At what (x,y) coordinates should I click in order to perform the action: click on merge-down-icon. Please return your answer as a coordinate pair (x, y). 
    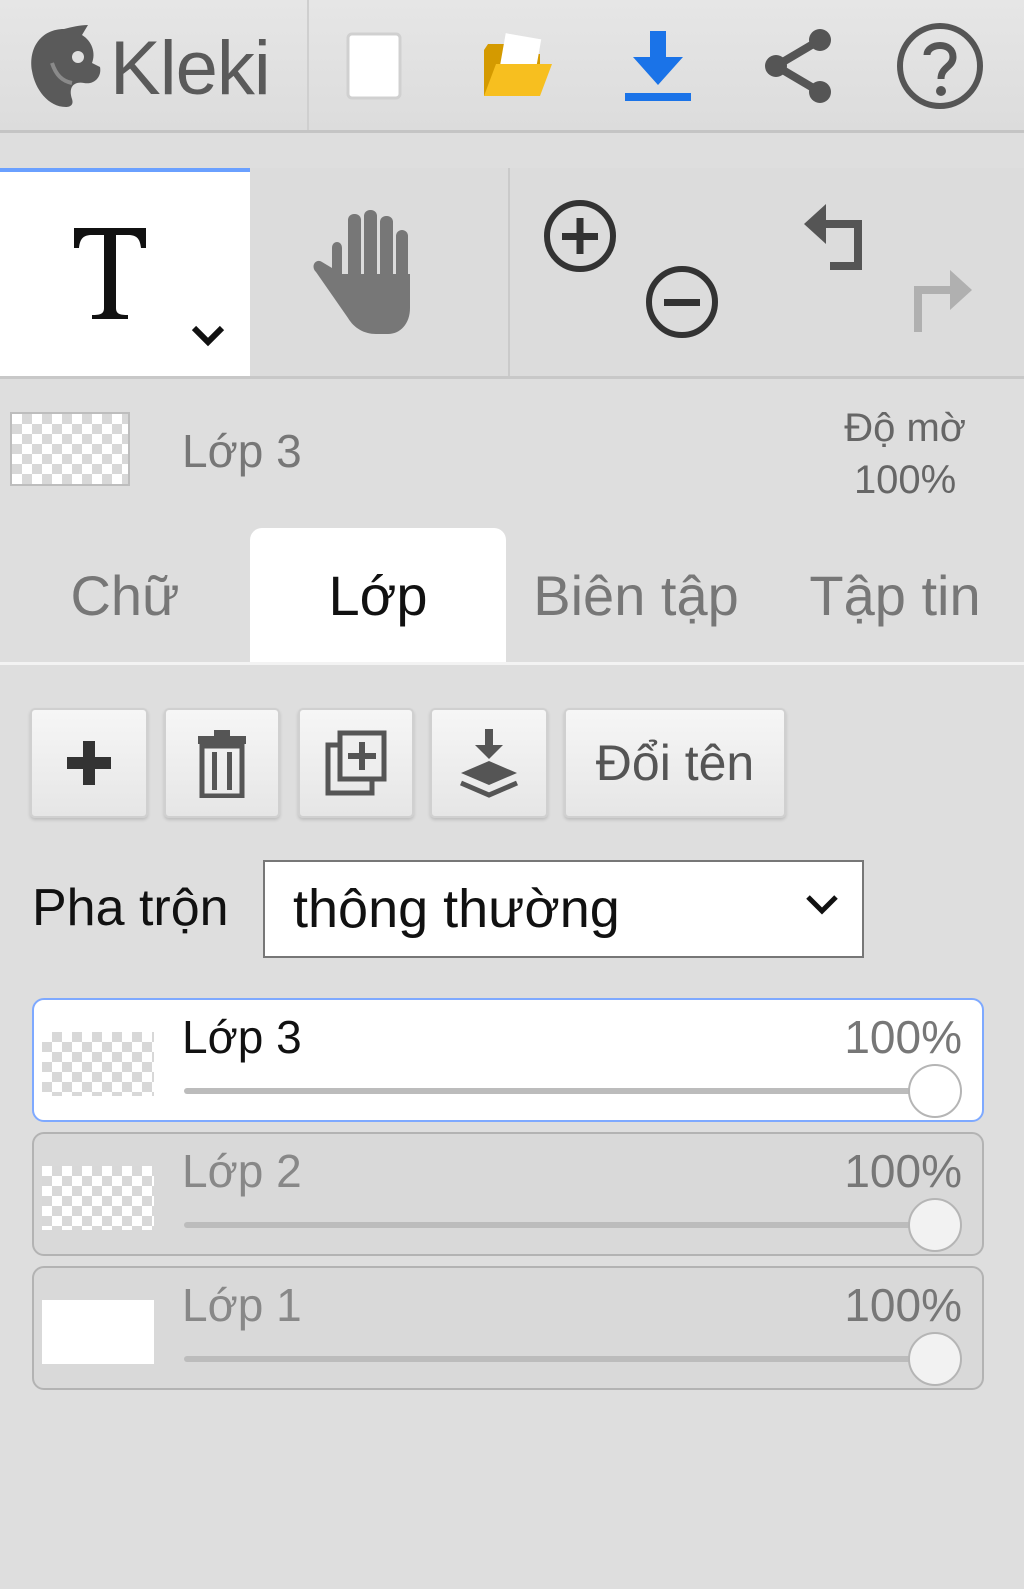
    Looking at the image, I should click on (489, 763).